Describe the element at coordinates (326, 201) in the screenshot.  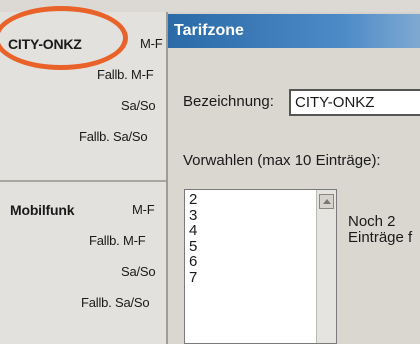
I see `scroll-up-arrow-icon` at that location.